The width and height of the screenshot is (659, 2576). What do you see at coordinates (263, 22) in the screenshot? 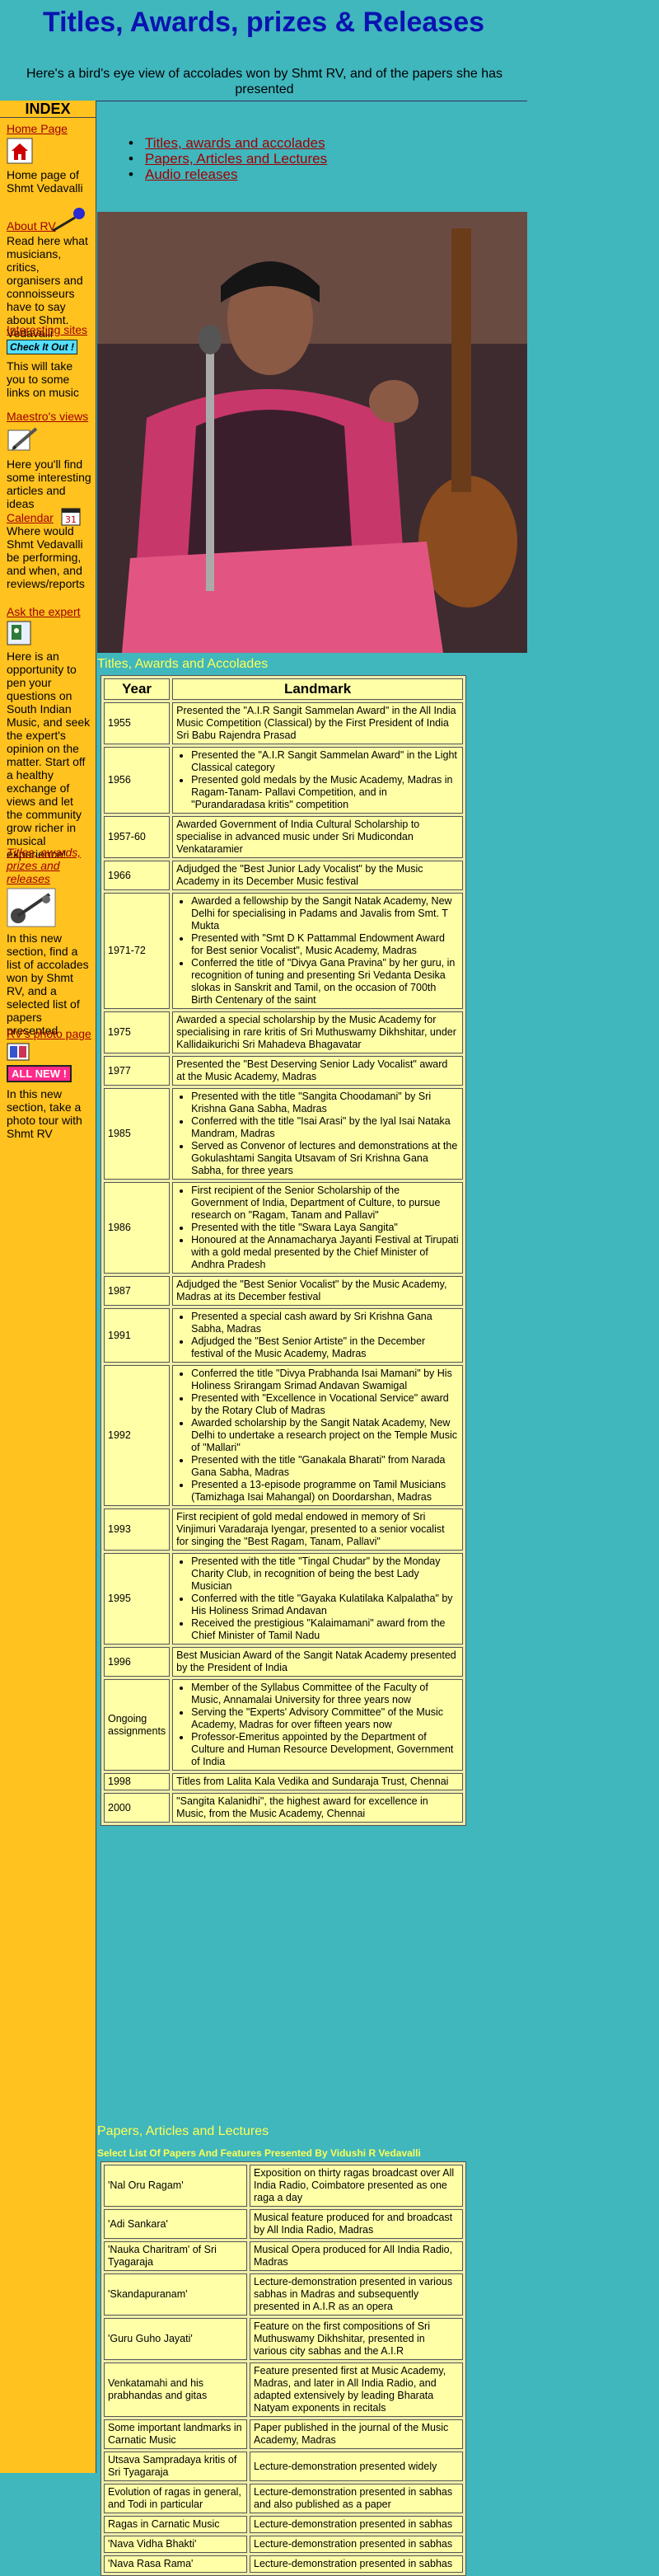
I see `page-title: Titles, Awards, prizes & Releases` at bounding box center [263, 22].